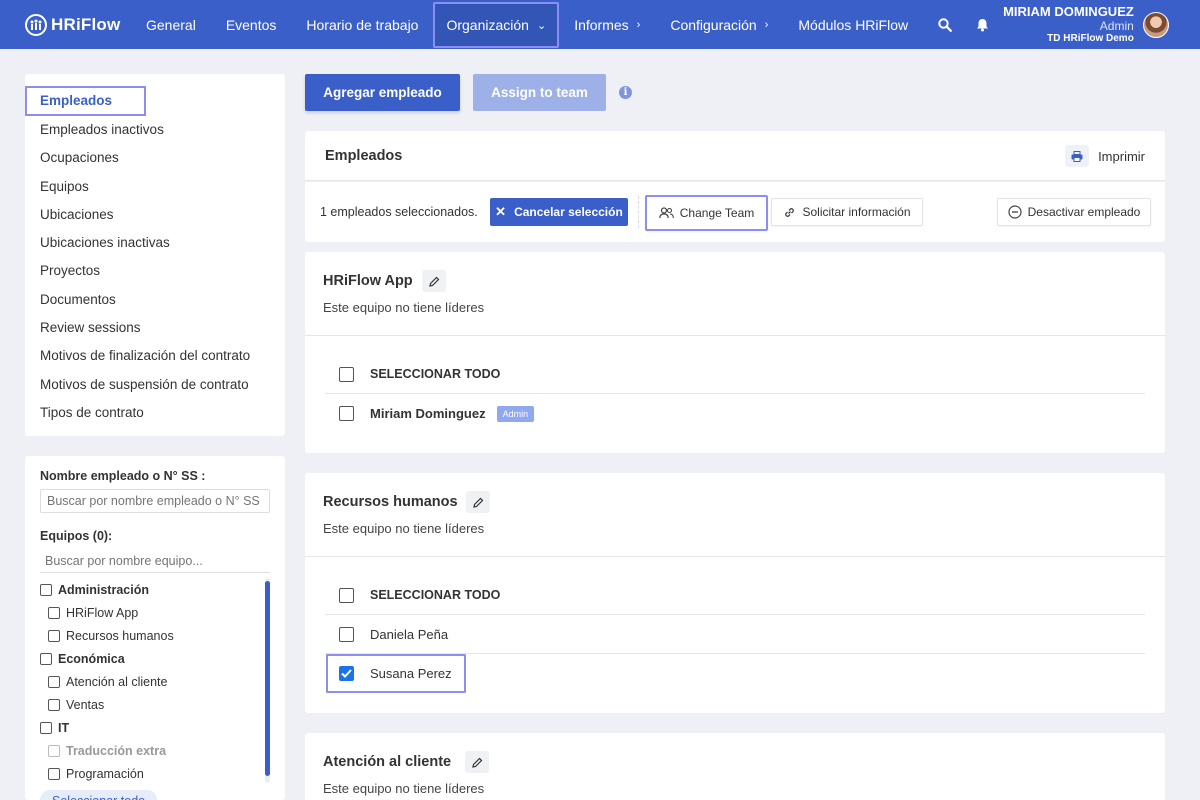 The height and width of the screenshot is (800, 1200). I want to click on sidebar-item-documentos: Documentos, so click(155, 300).